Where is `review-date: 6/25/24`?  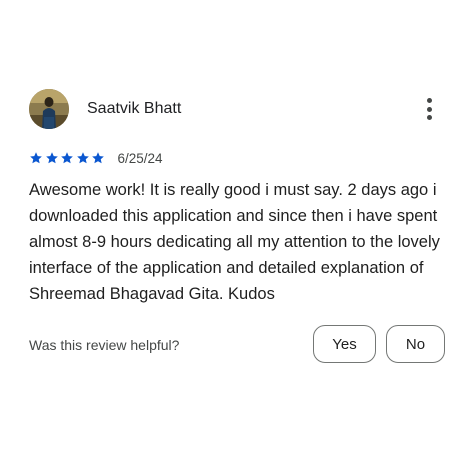
review-date: 6/25/24 is located at coordinates (140, 158).